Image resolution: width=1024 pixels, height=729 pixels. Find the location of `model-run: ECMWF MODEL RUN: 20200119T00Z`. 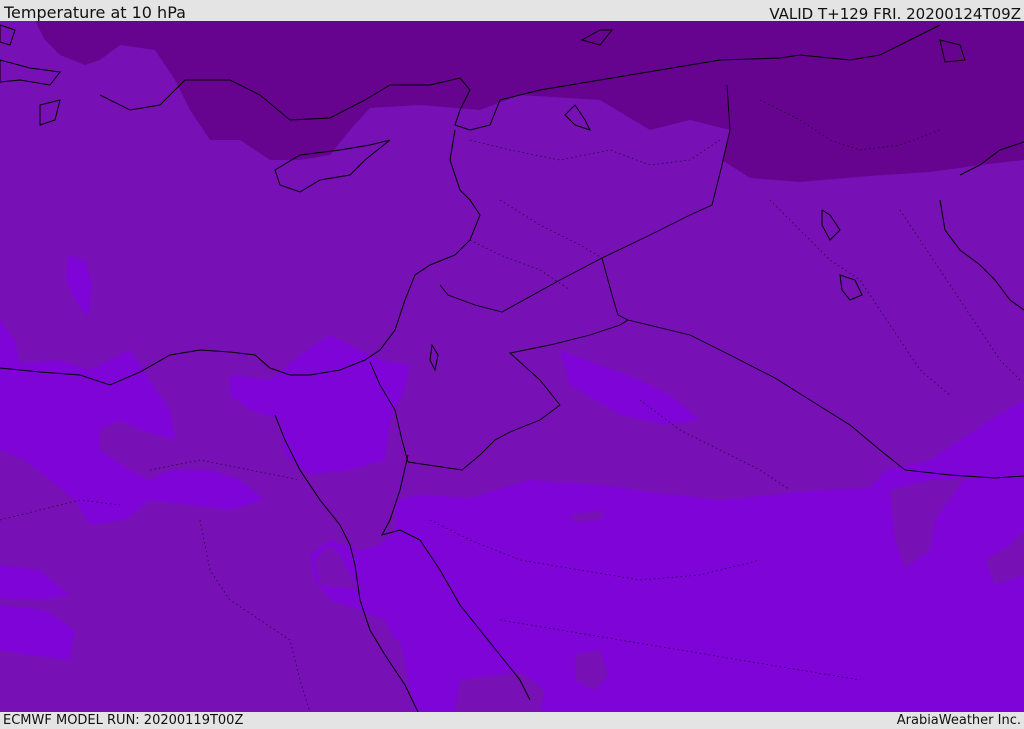

model-run: ECMWF MODEL RUN: 20200119T00Z is located at coordinates (123, 720).